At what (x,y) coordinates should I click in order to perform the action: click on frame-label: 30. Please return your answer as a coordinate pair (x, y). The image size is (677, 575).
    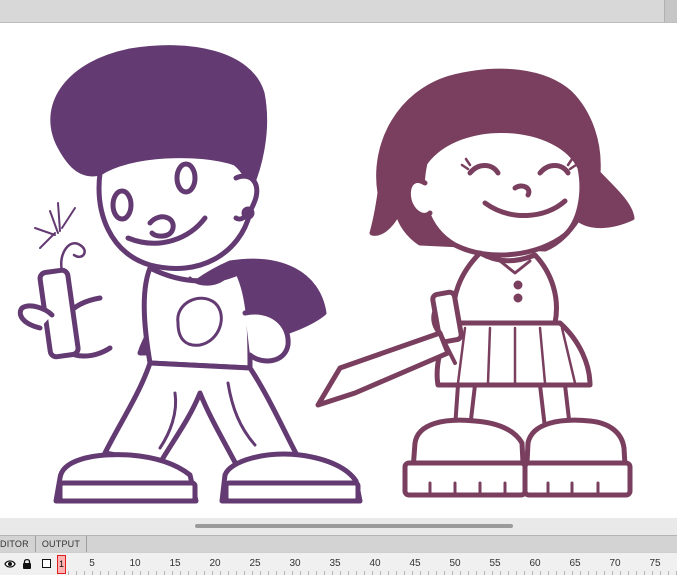
    Looking at the image, I should click on (295, 563).